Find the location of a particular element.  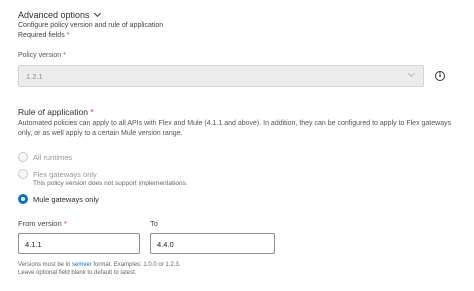

from-version-label: From version * is located at coordinates (42, 223).